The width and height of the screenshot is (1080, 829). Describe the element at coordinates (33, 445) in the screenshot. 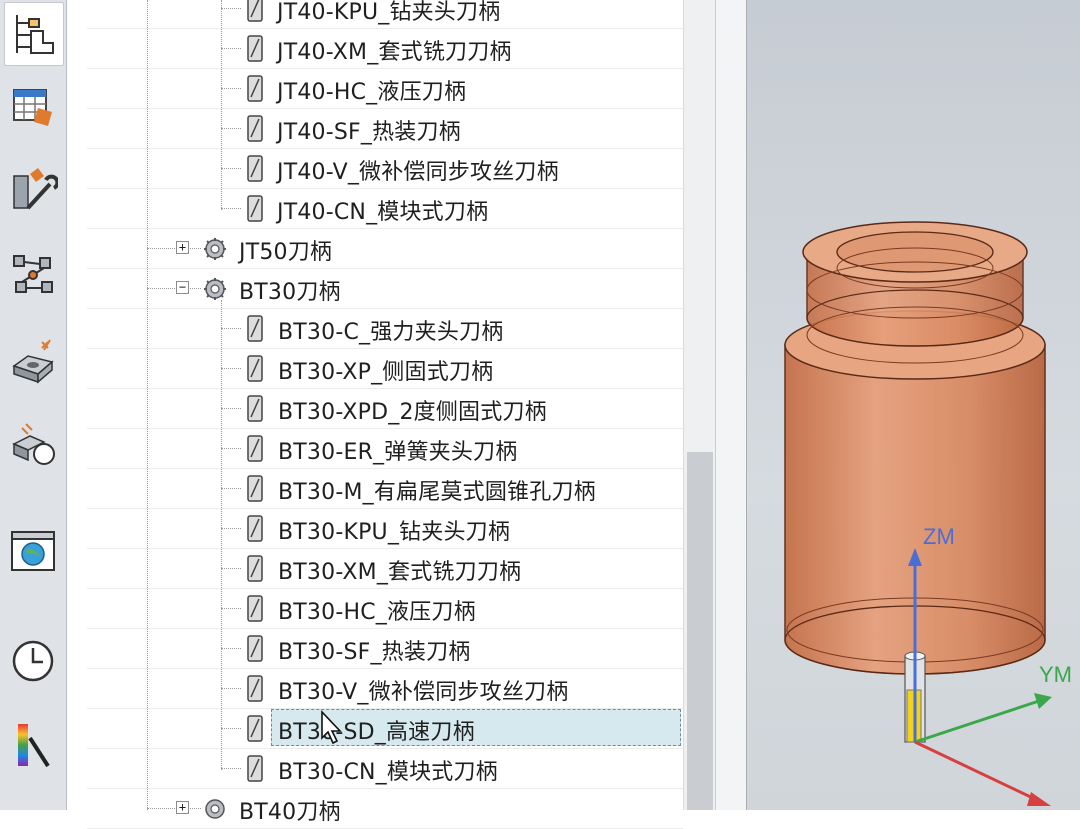

I see `shape-measure-icon` at that location.